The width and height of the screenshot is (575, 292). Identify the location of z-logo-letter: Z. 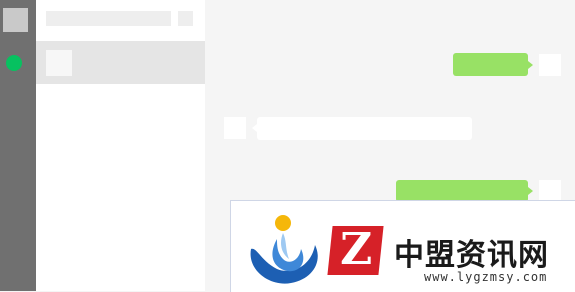
(356, 249).